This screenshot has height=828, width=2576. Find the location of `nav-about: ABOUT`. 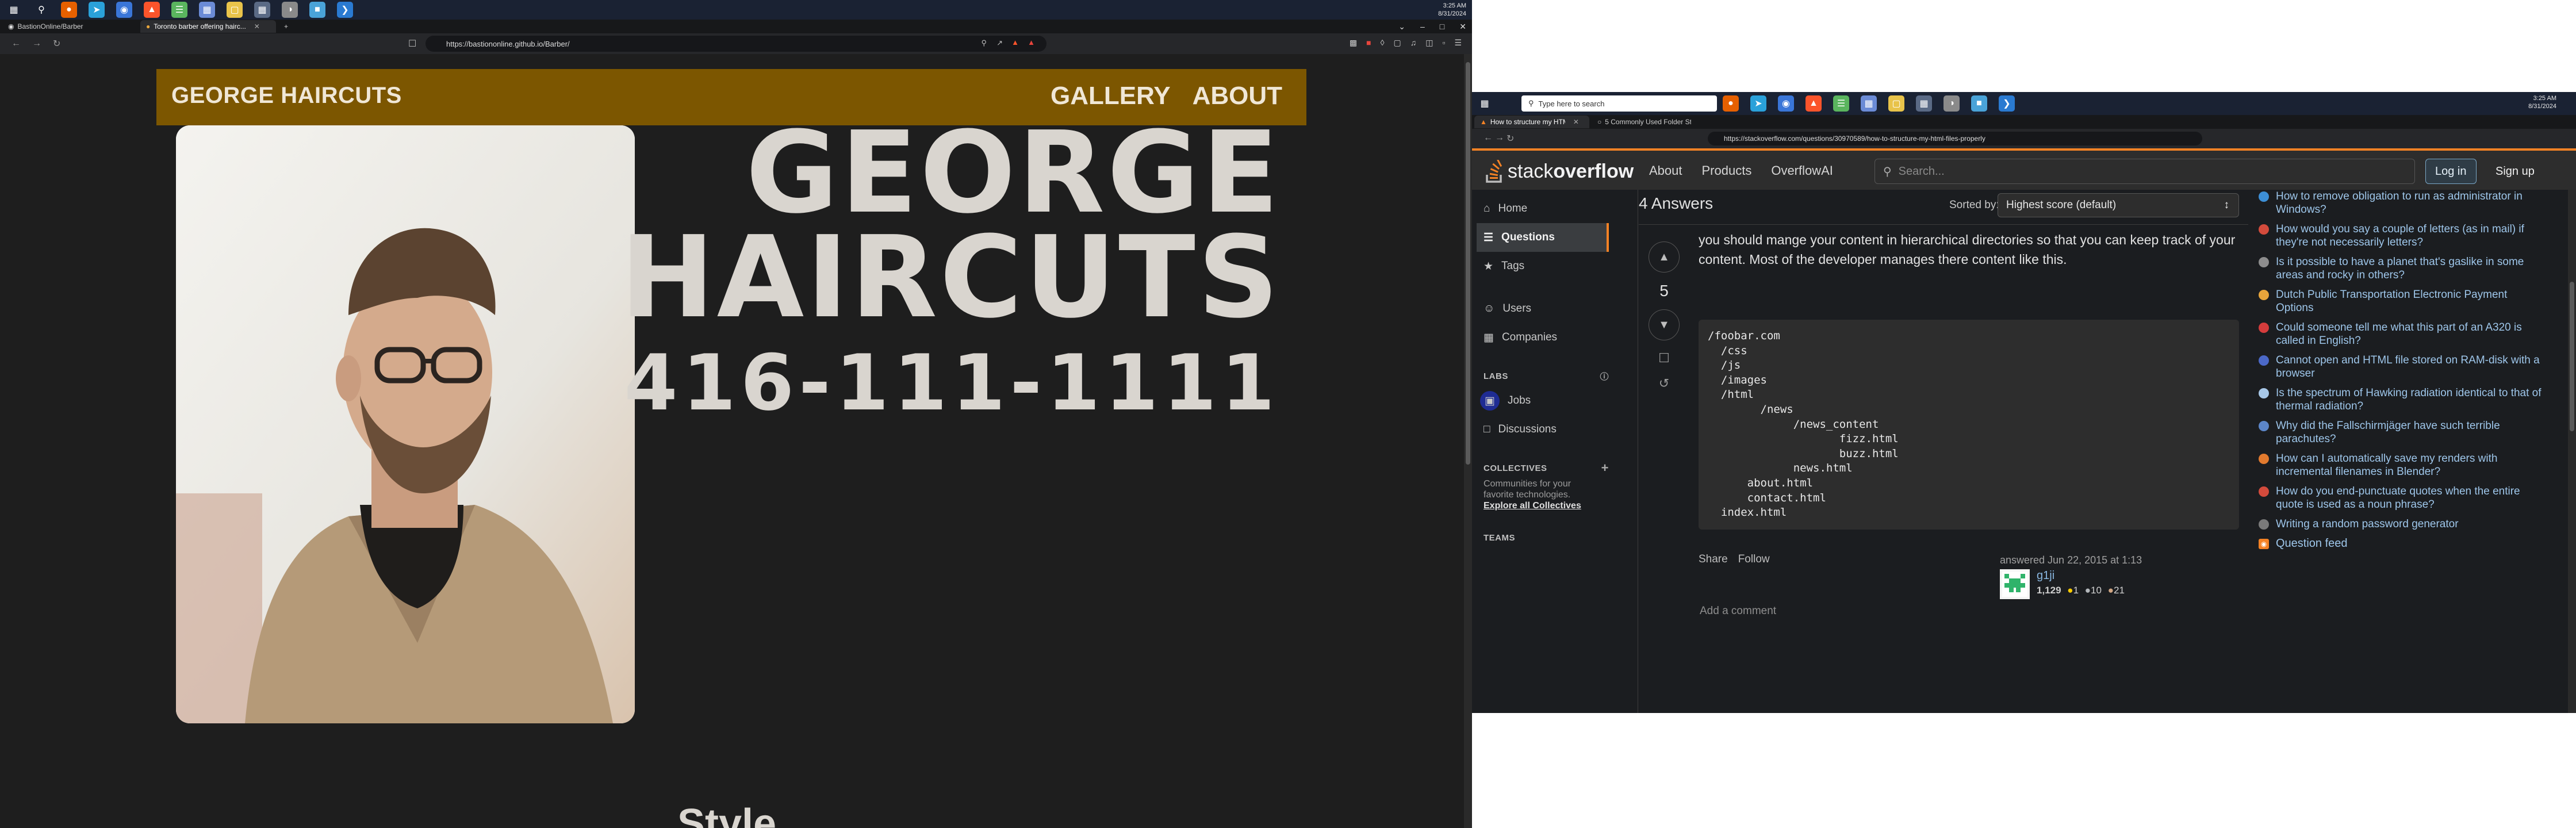

nav-about: ABOUT is located at coordinates (1237, 96).